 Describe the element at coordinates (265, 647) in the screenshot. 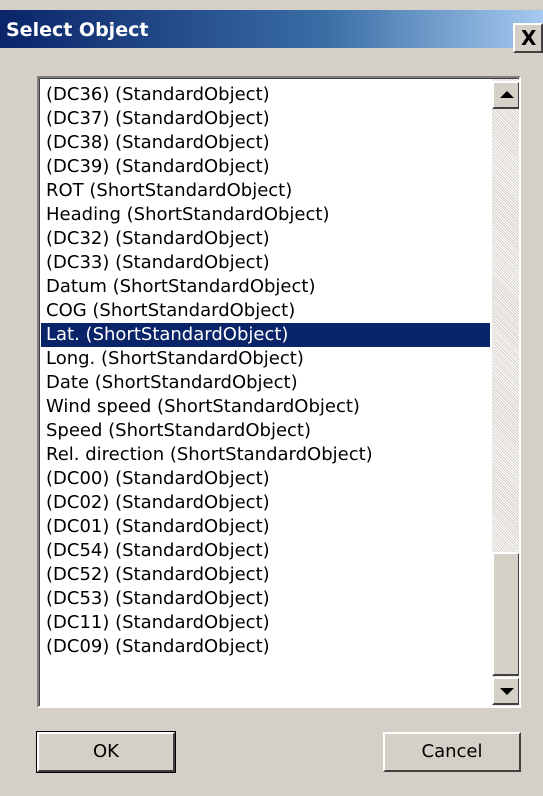

I see `list-item: (DC09) (StandardObject)` at that location.